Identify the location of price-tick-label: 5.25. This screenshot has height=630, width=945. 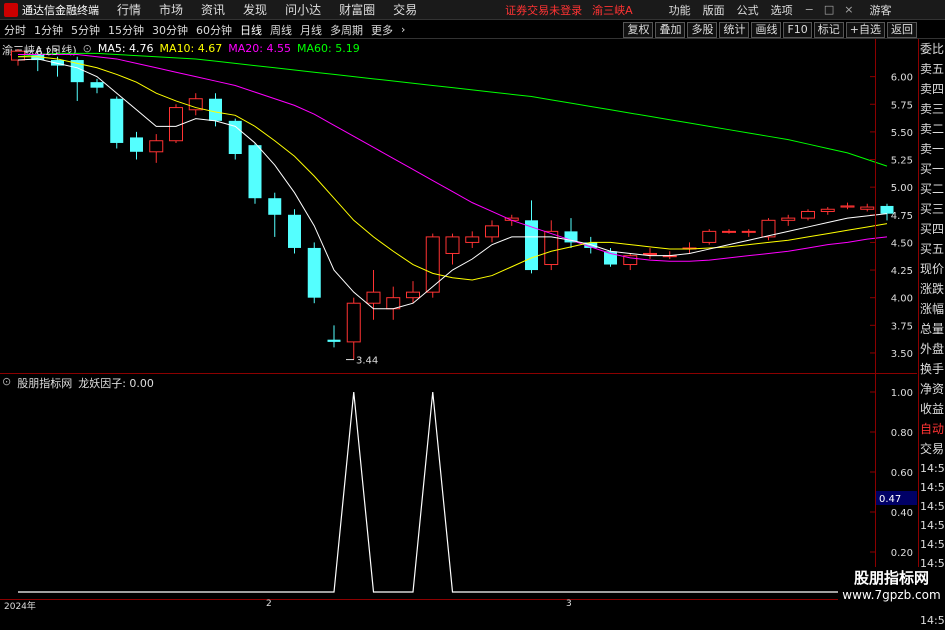
(902, 161).